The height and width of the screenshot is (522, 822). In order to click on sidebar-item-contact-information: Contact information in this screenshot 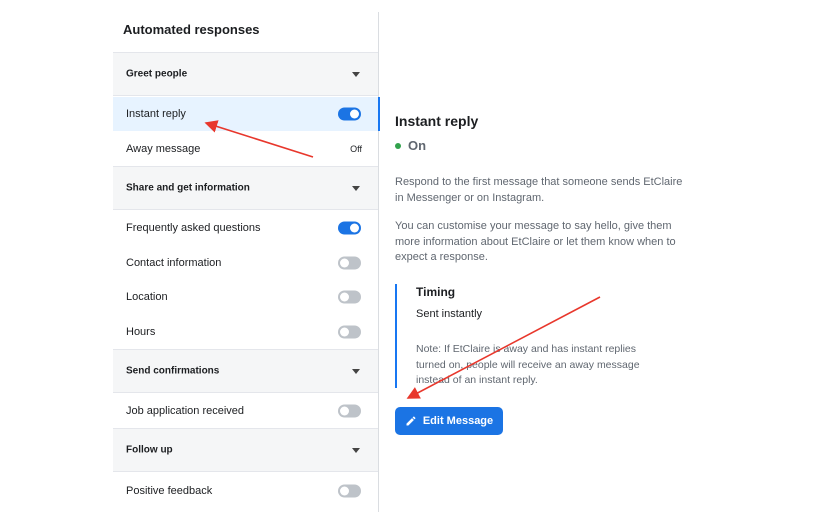, I will do `click(245, 263)`.